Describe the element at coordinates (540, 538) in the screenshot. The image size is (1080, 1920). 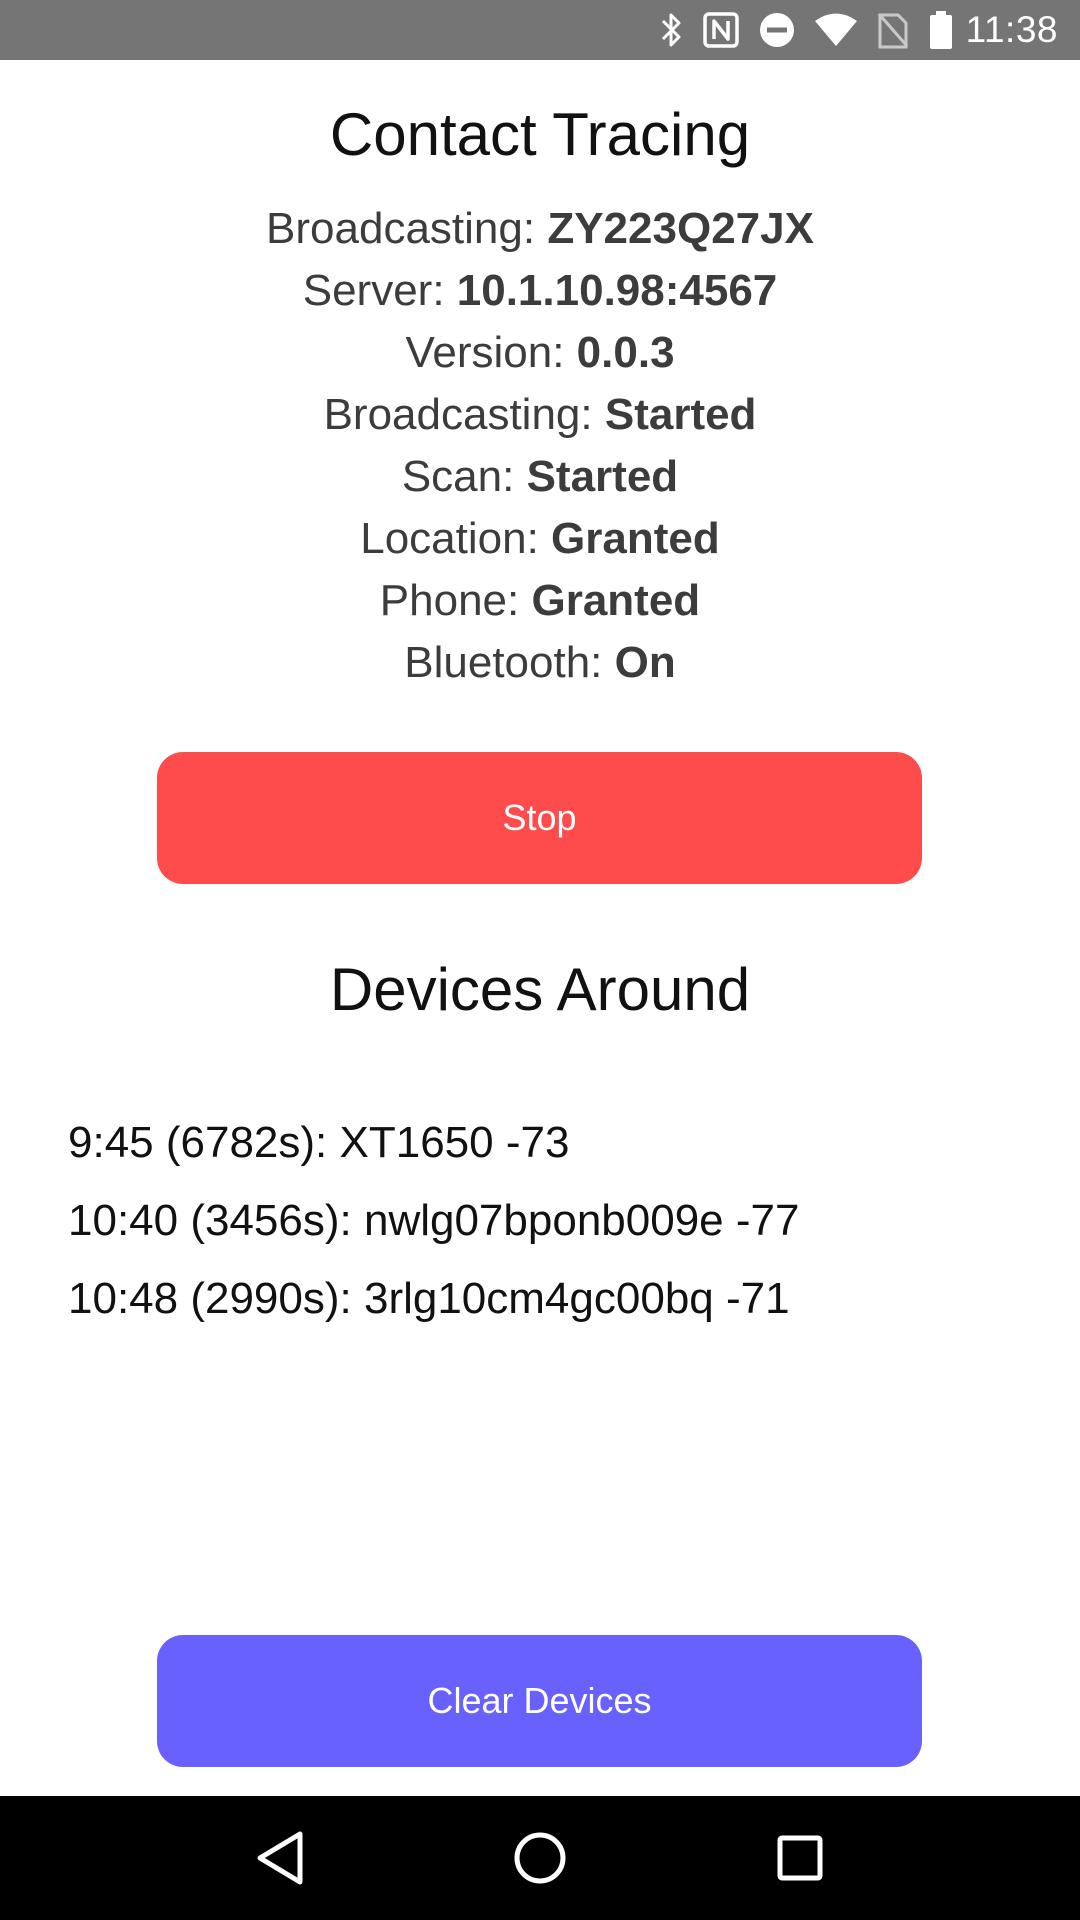
I see `info-location: Location: Granted` at that location.